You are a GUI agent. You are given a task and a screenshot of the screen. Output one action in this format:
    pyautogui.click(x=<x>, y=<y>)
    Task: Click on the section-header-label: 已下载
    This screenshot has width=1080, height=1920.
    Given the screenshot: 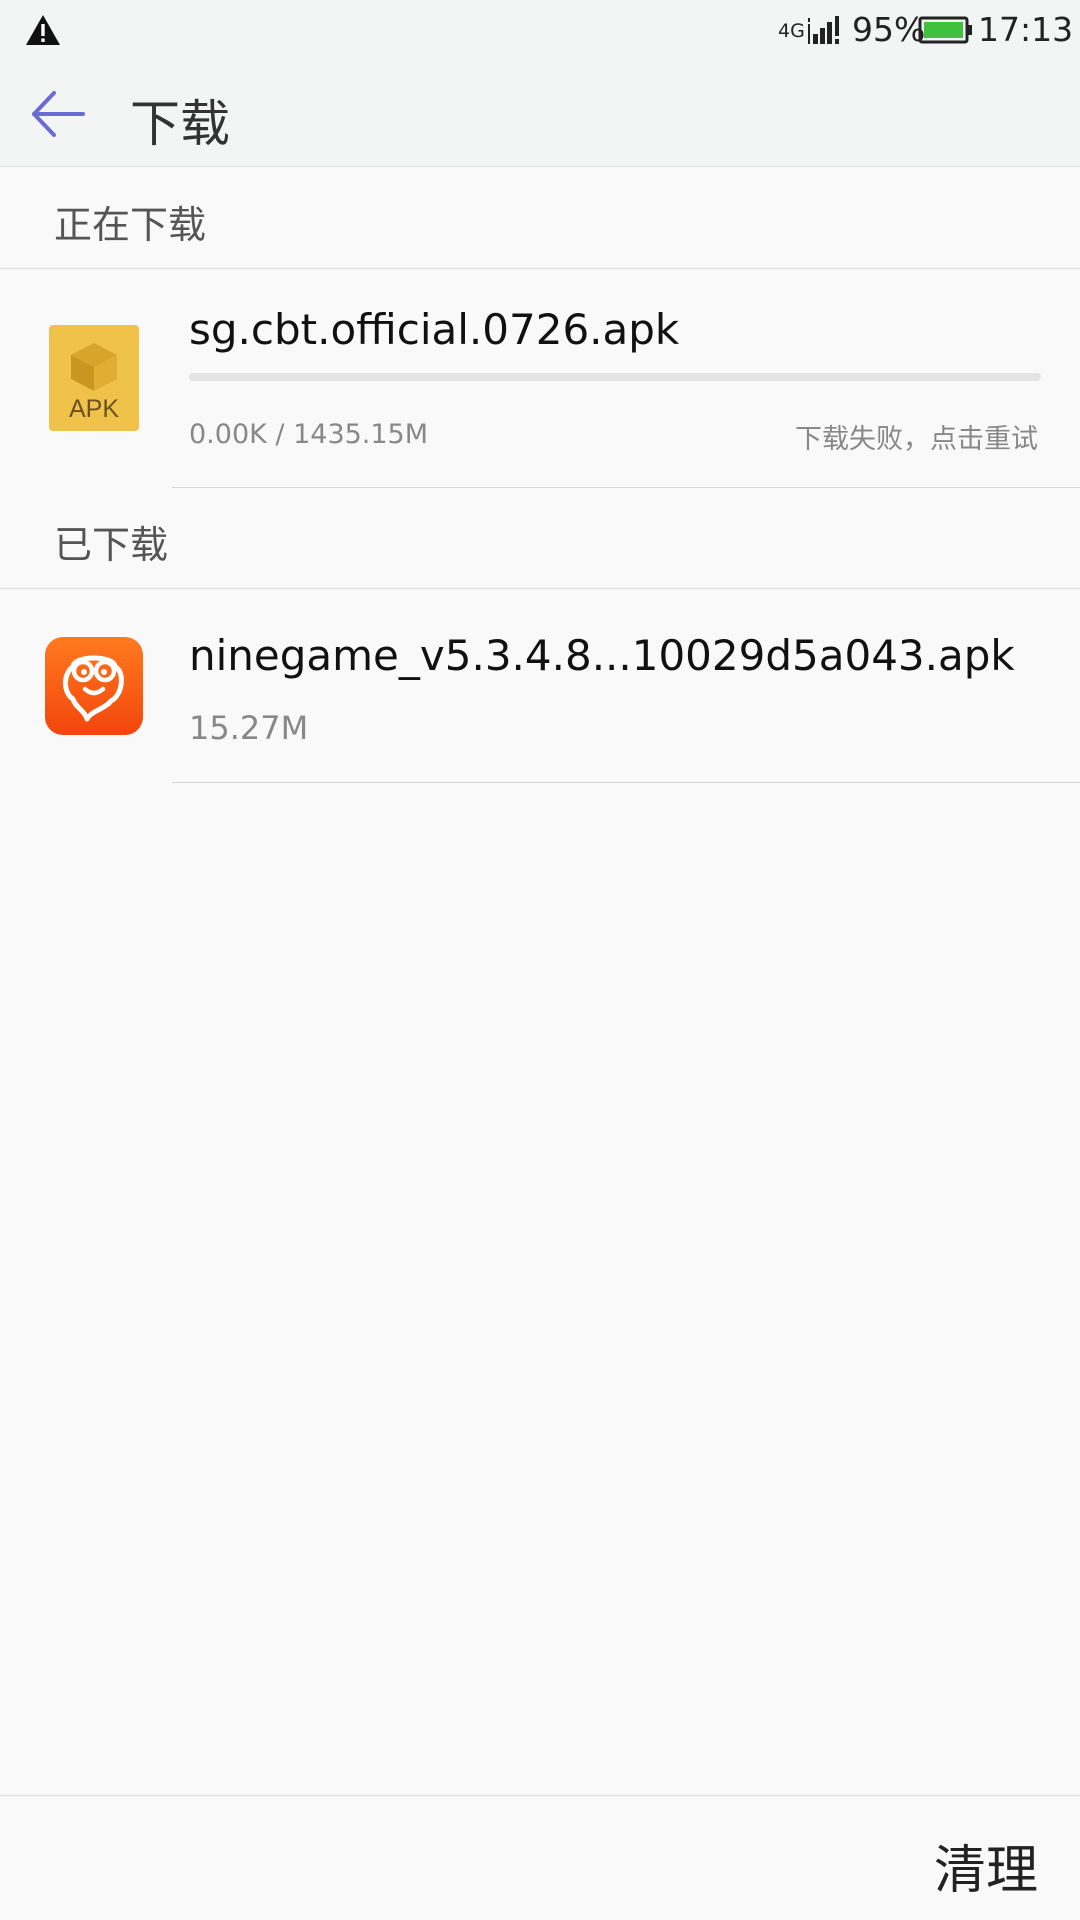 What is the action you would take?
    pyautogui.click(x=111, y=545)
    